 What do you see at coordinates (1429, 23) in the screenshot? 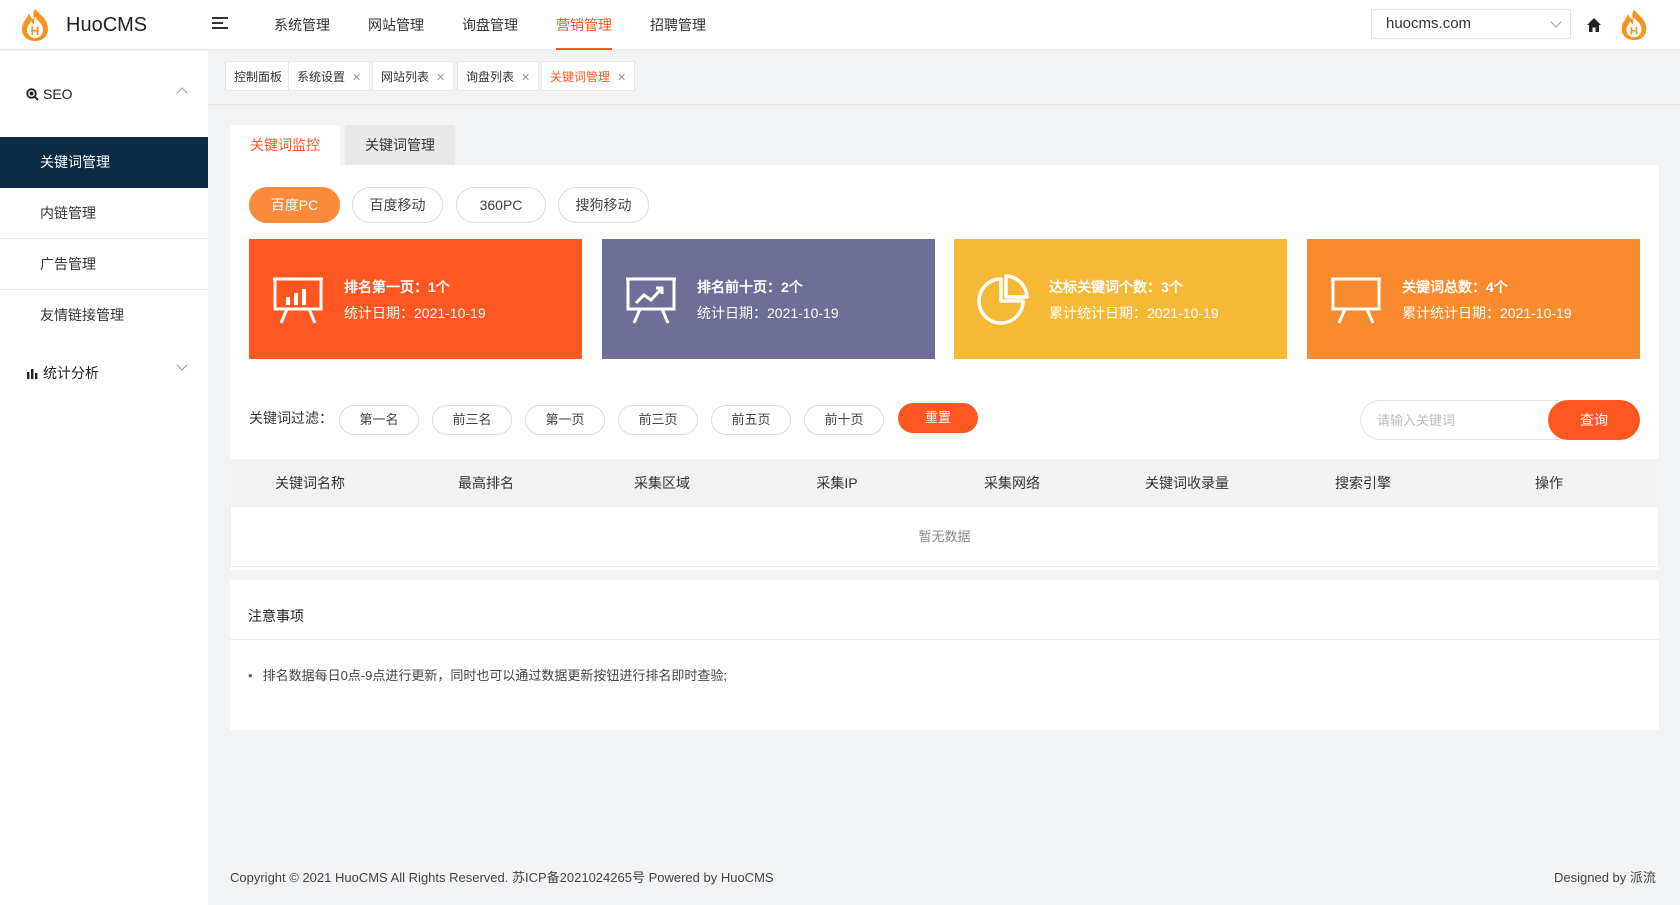
I see `site-select-value: huocms.com` at bounding box center [1429, 23].